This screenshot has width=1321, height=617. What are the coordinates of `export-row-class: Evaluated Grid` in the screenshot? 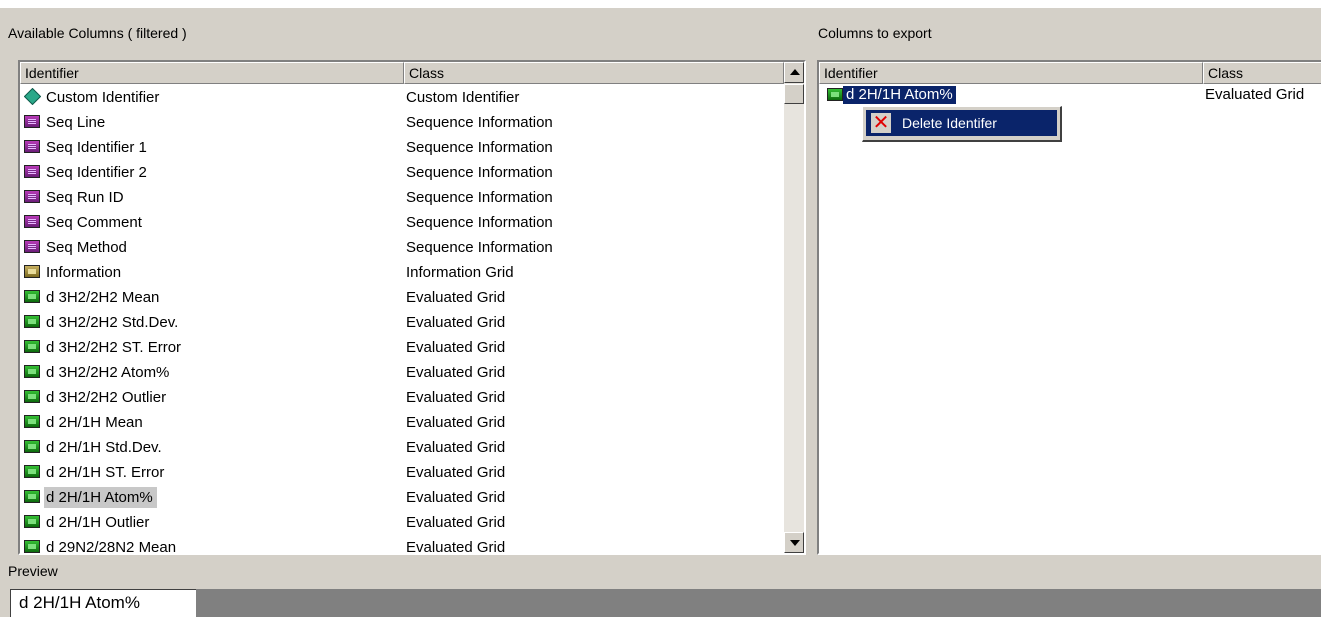 It's located at (1255, 94).